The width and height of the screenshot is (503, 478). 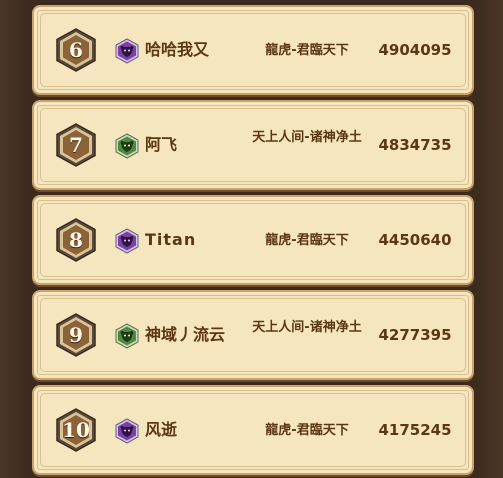 I want to click on rank-number: 8, so click(x=76, y=240).